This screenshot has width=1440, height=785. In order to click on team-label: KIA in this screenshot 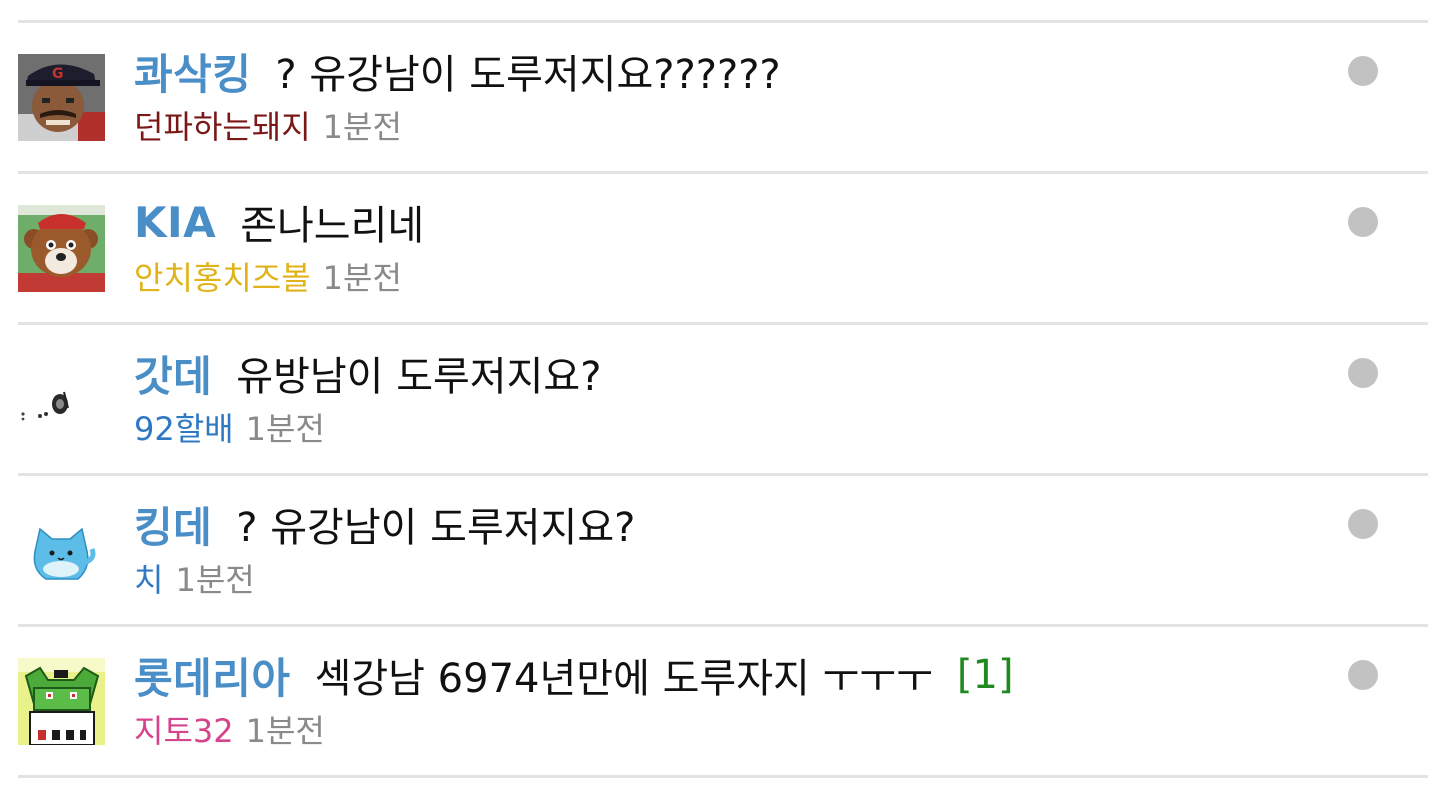, I will do `click(175, 222)`.